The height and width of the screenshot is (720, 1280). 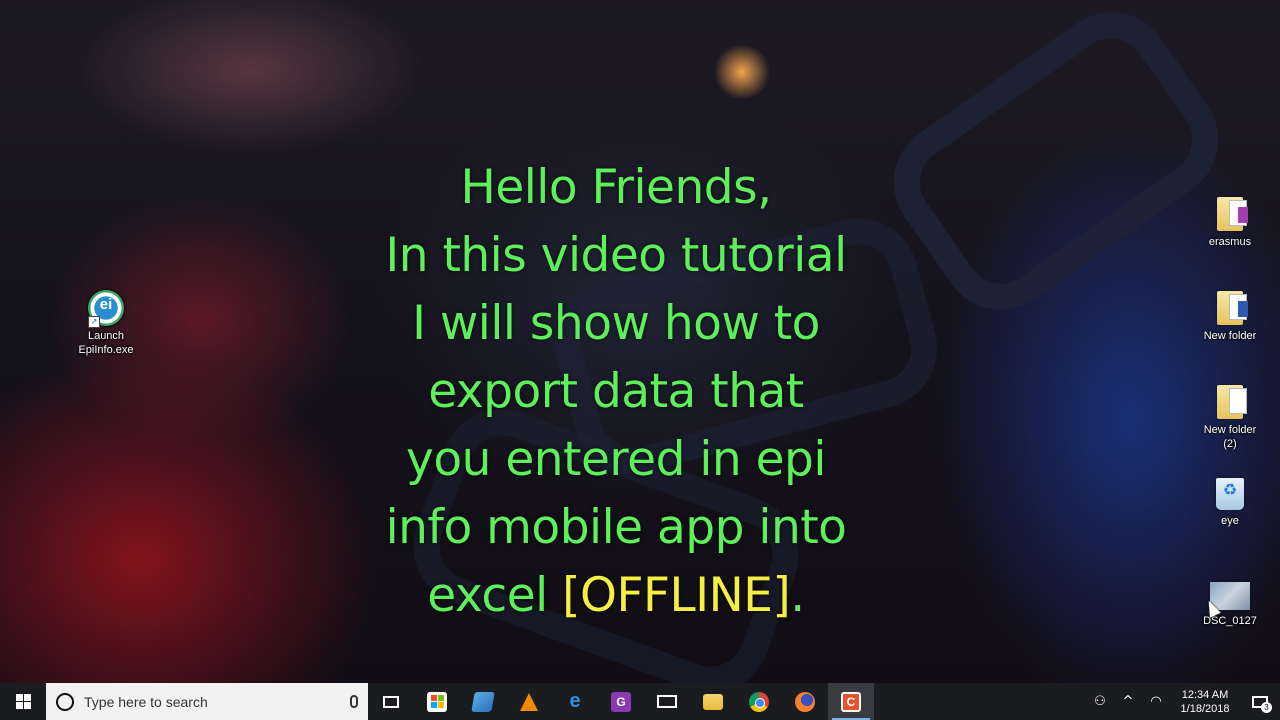 I want to click on windows-logo-icon, so click(x=23, y=701).